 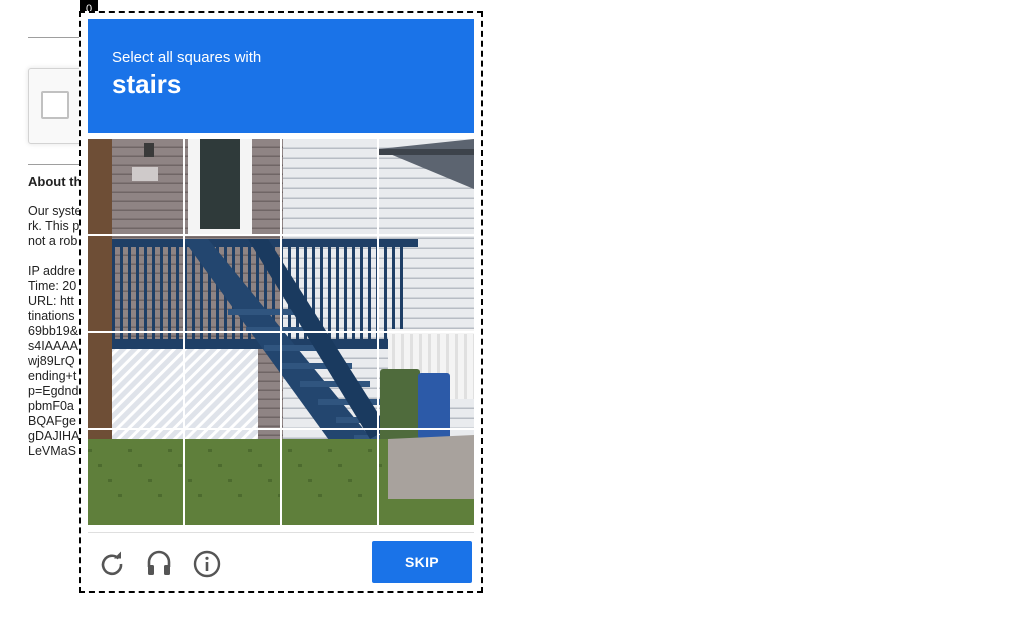 I want to click on grid-tile-r1-c2, so click(x=232, y=186).